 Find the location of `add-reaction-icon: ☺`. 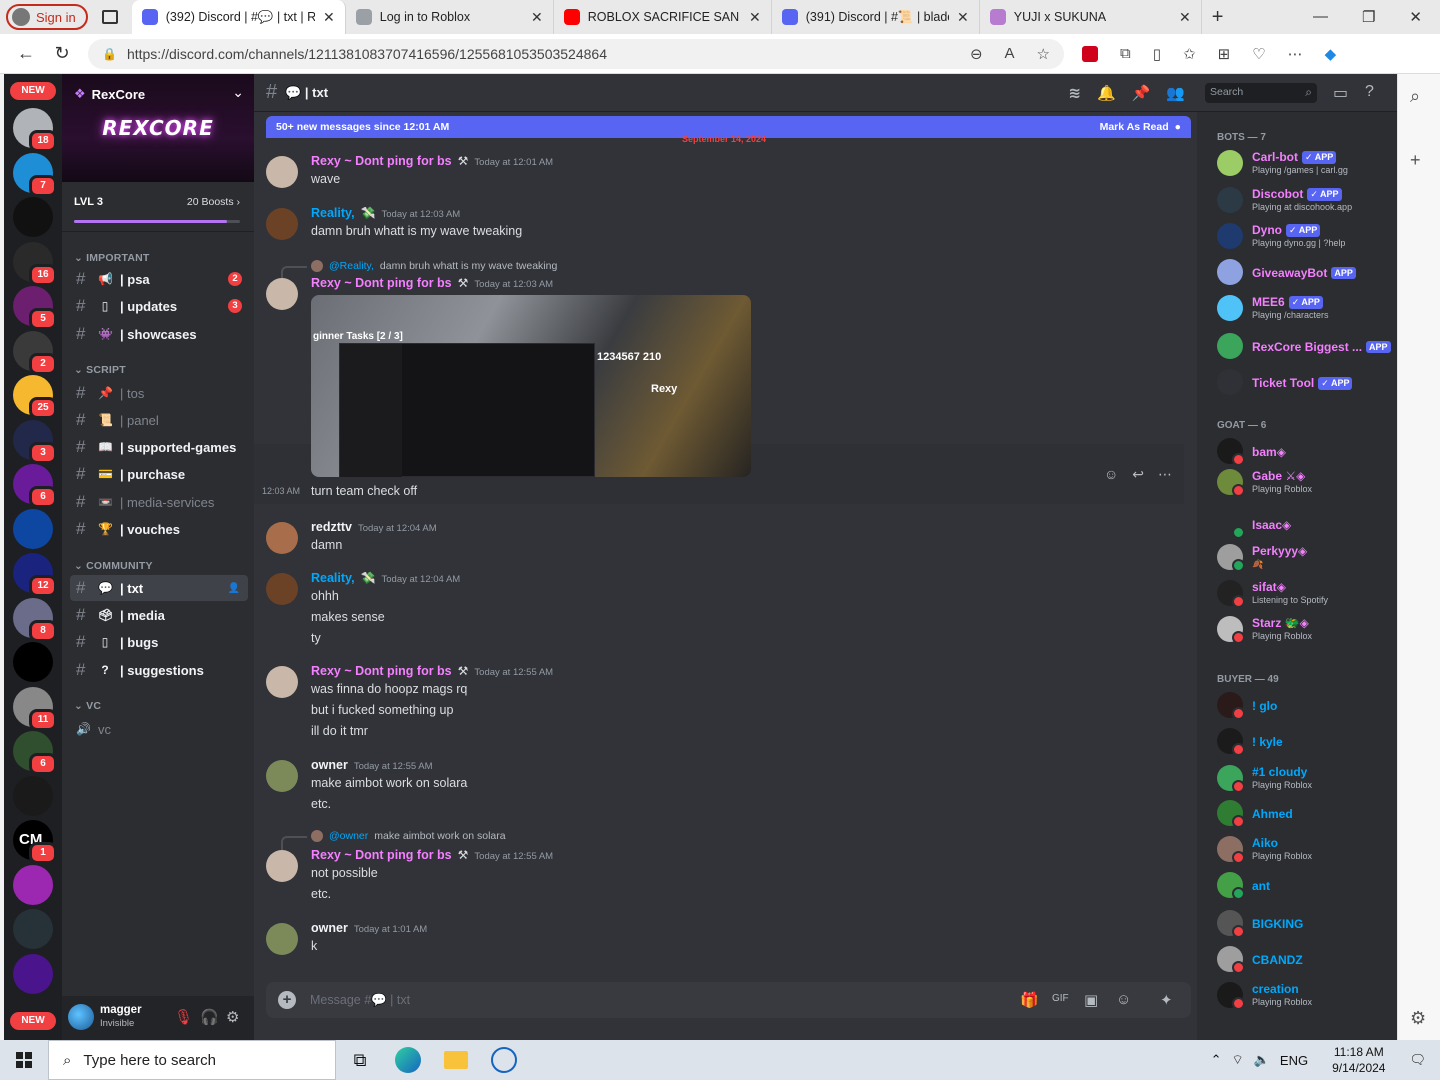

add-reaction-icon: ☺ is located at coordinates (1111, 474).